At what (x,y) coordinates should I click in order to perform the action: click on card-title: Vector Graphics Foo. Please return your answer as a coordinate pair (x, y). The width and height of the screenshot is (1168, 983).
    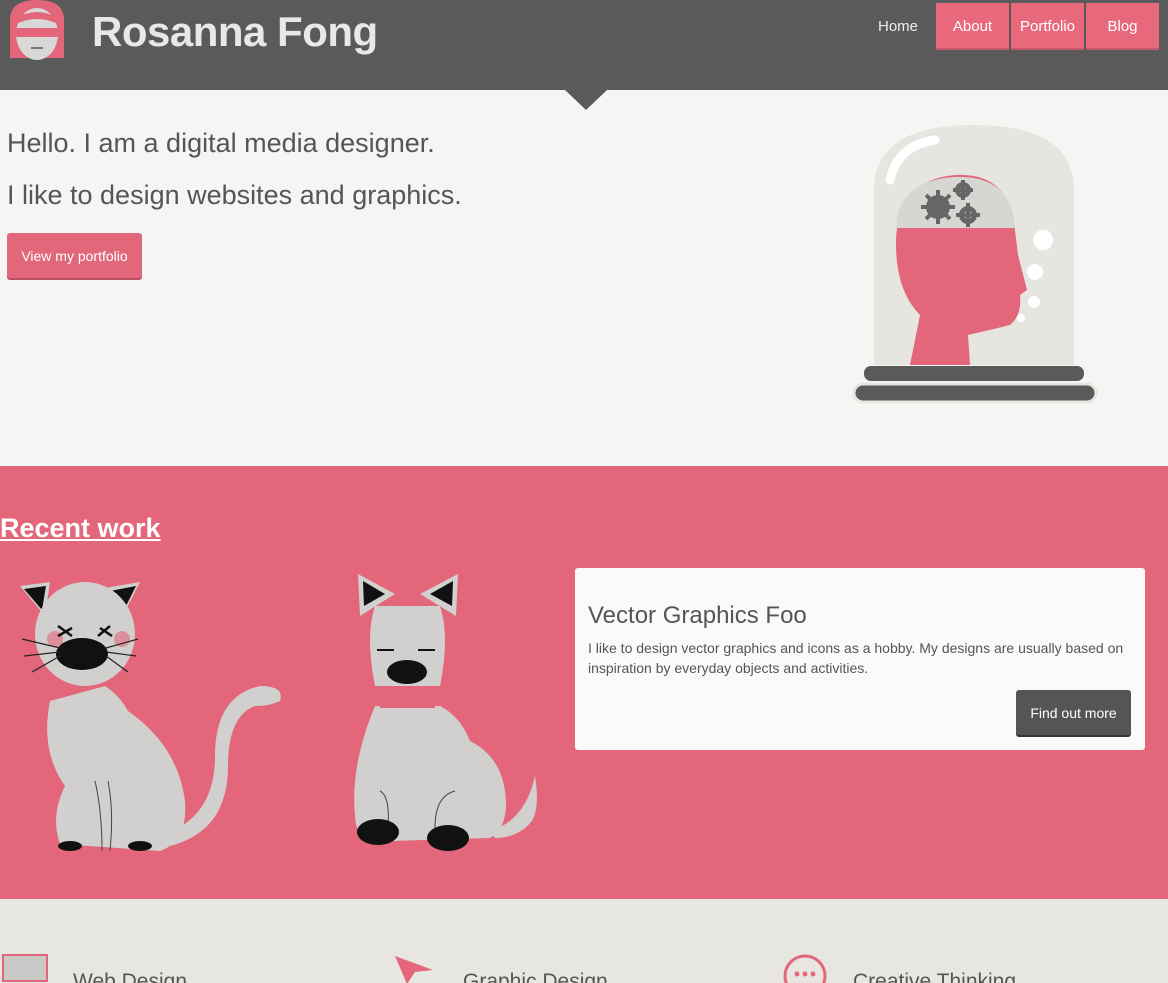
    Looking at the image, I should click on (697, 615).